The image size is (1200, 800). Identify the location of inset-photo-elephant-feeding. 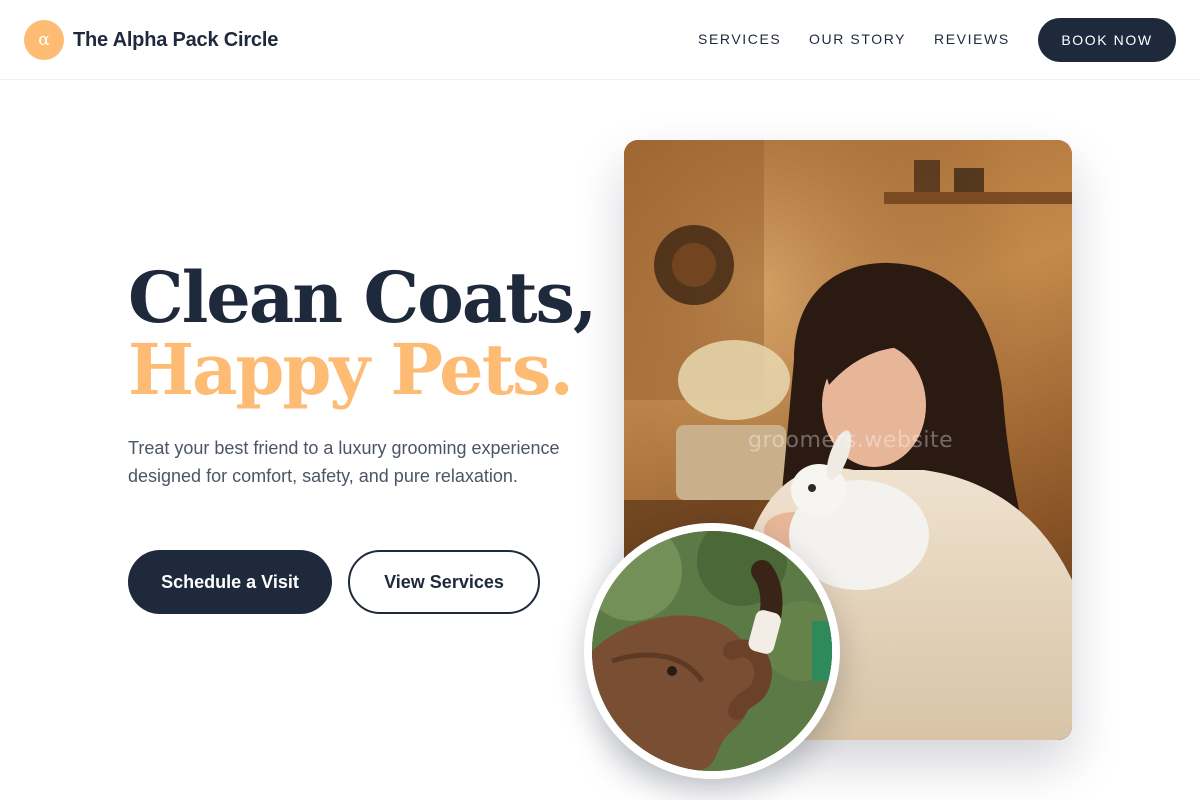
(712, 651).